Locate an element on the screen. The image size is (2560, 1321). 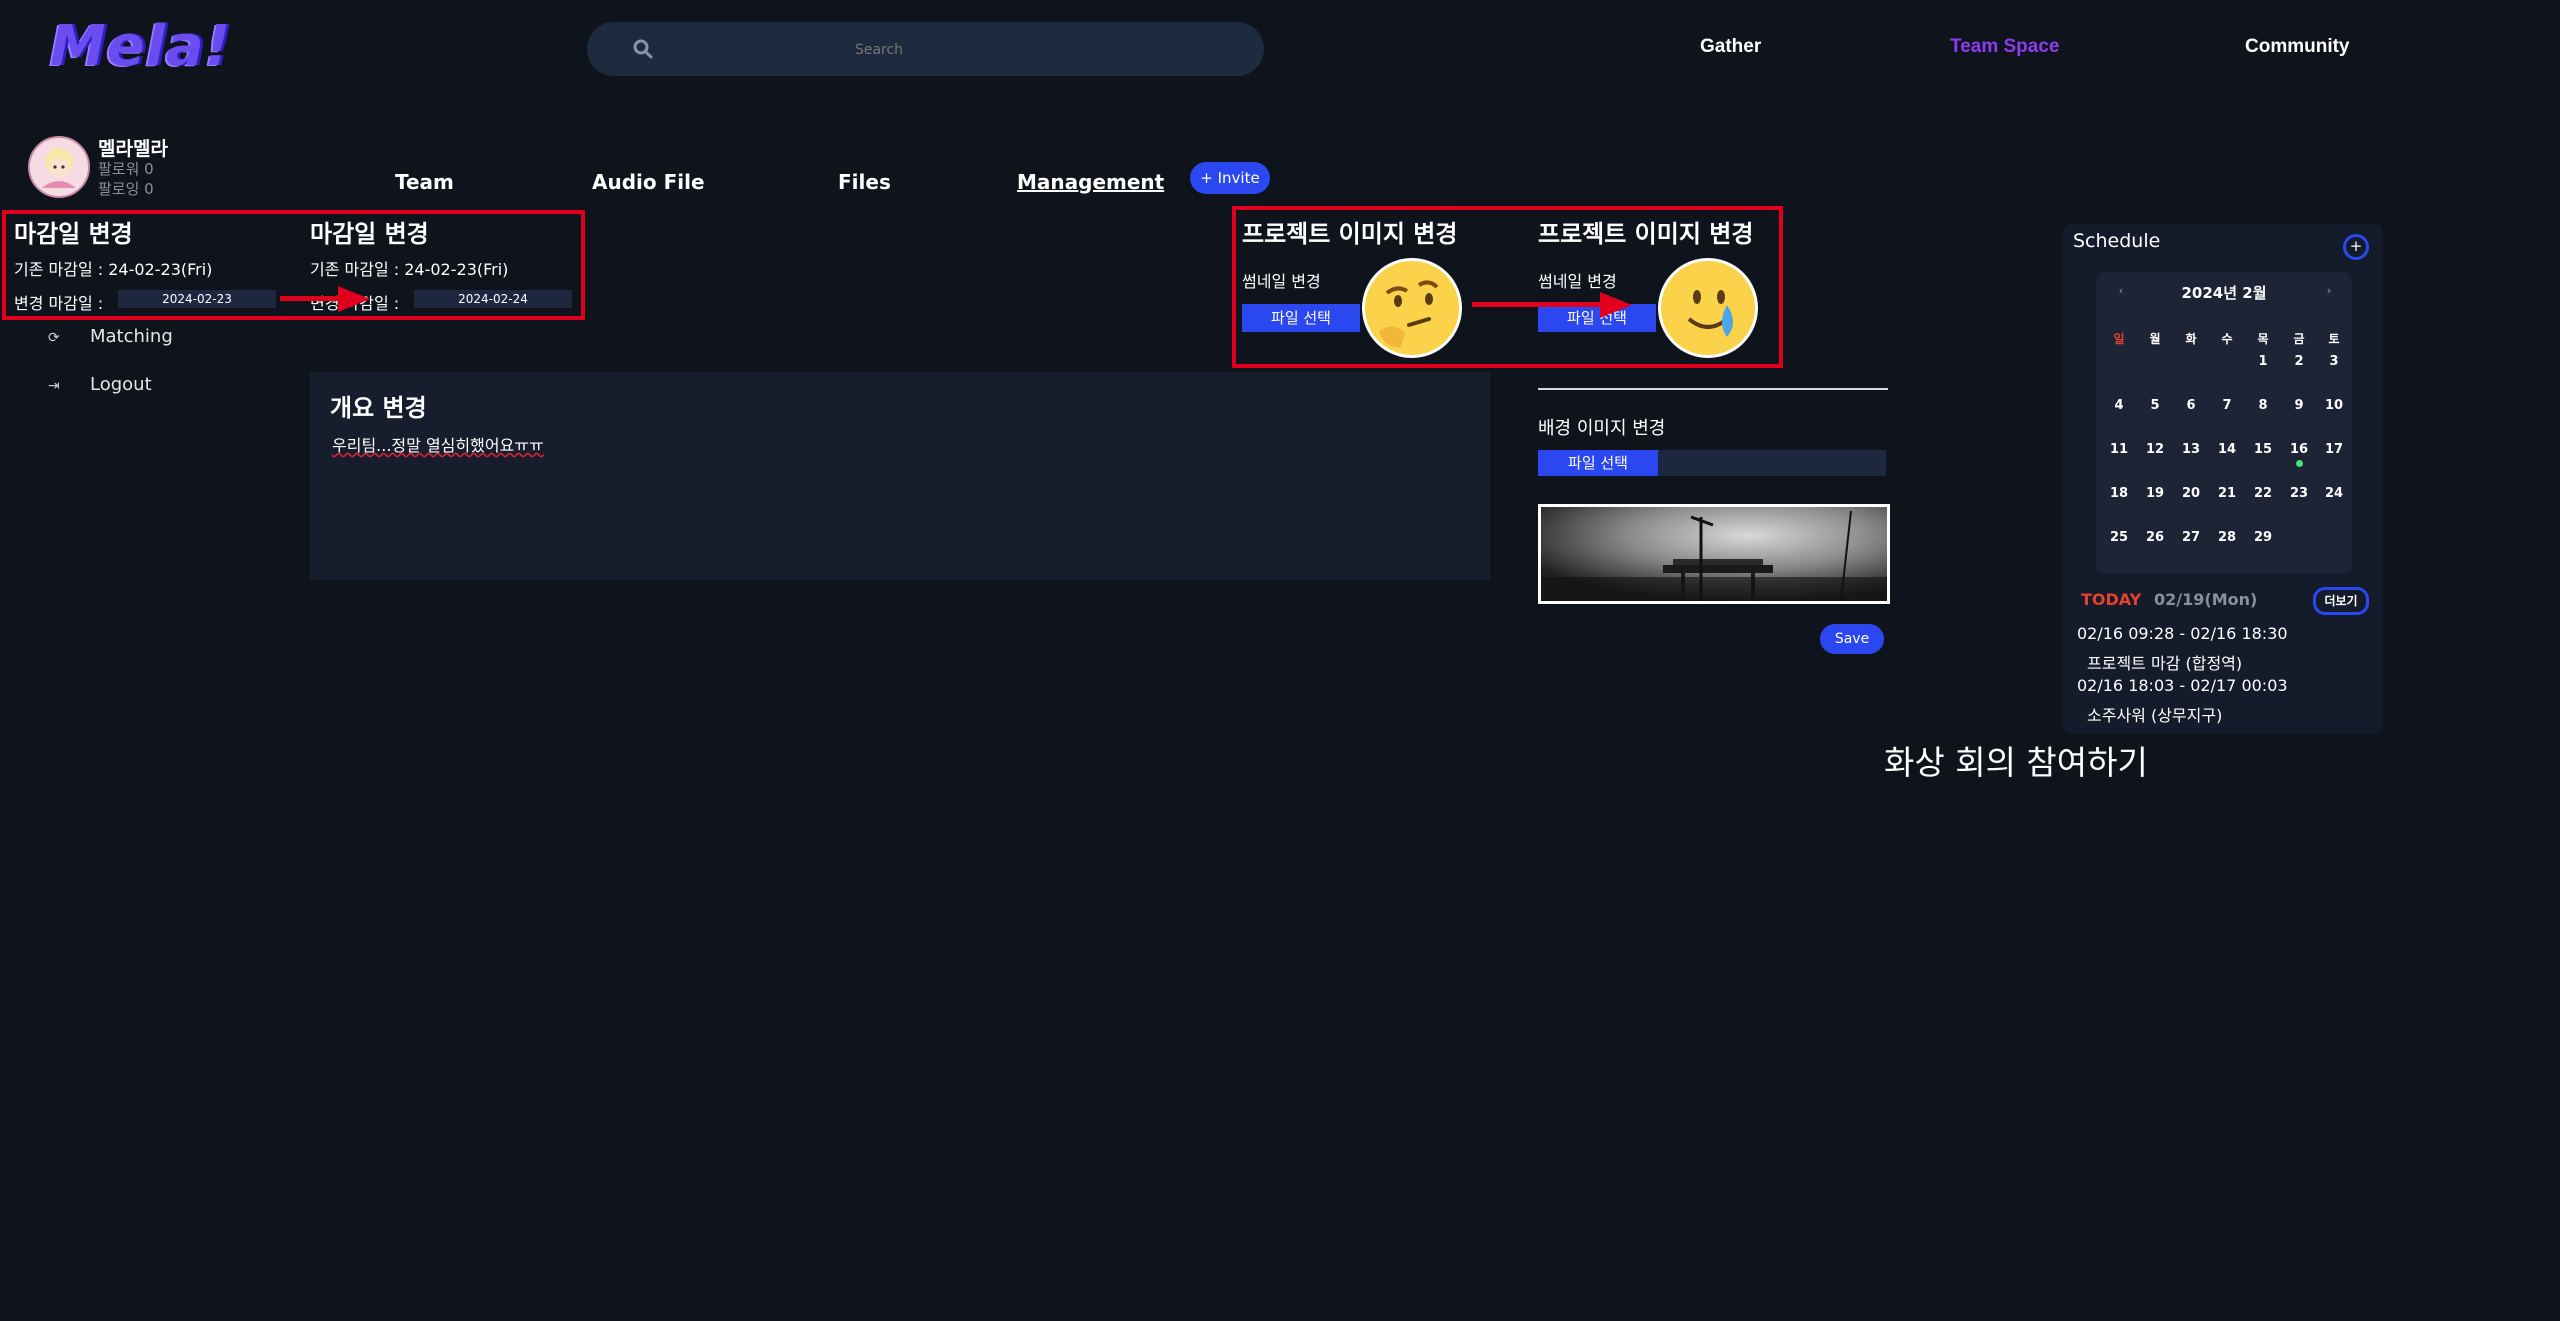
matching-icon: ⟳ is located at coordinates (54, 338).